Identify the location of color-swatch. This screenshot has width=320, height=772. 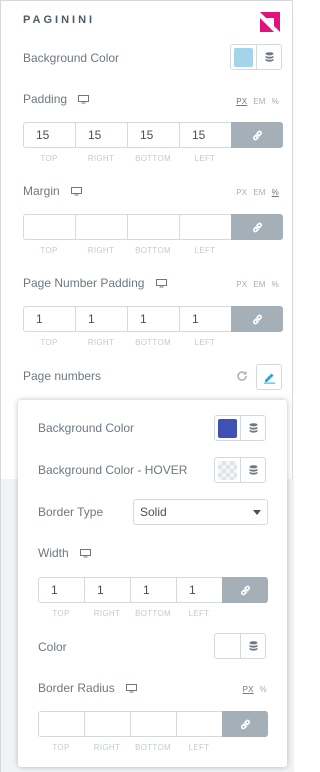
(227, 646).